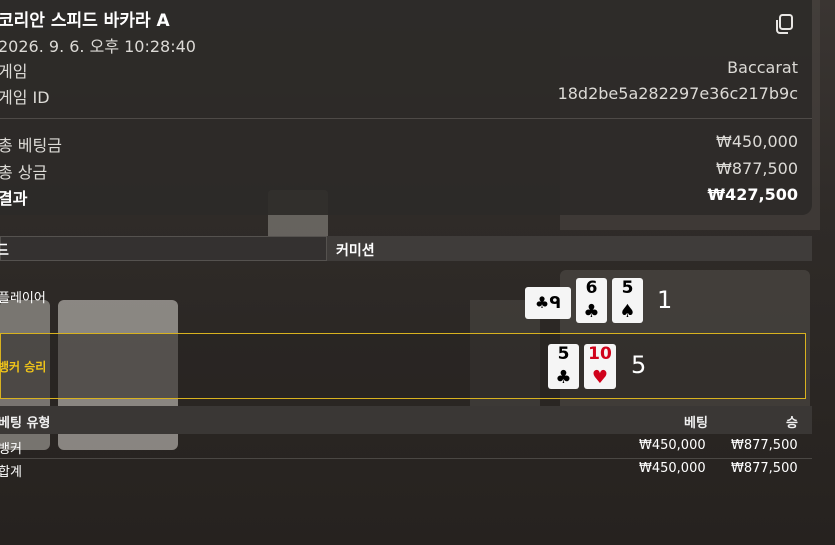 This screenshot has width=835, height=545. I want to click on bet-header: 베팅, so click(696, 423).